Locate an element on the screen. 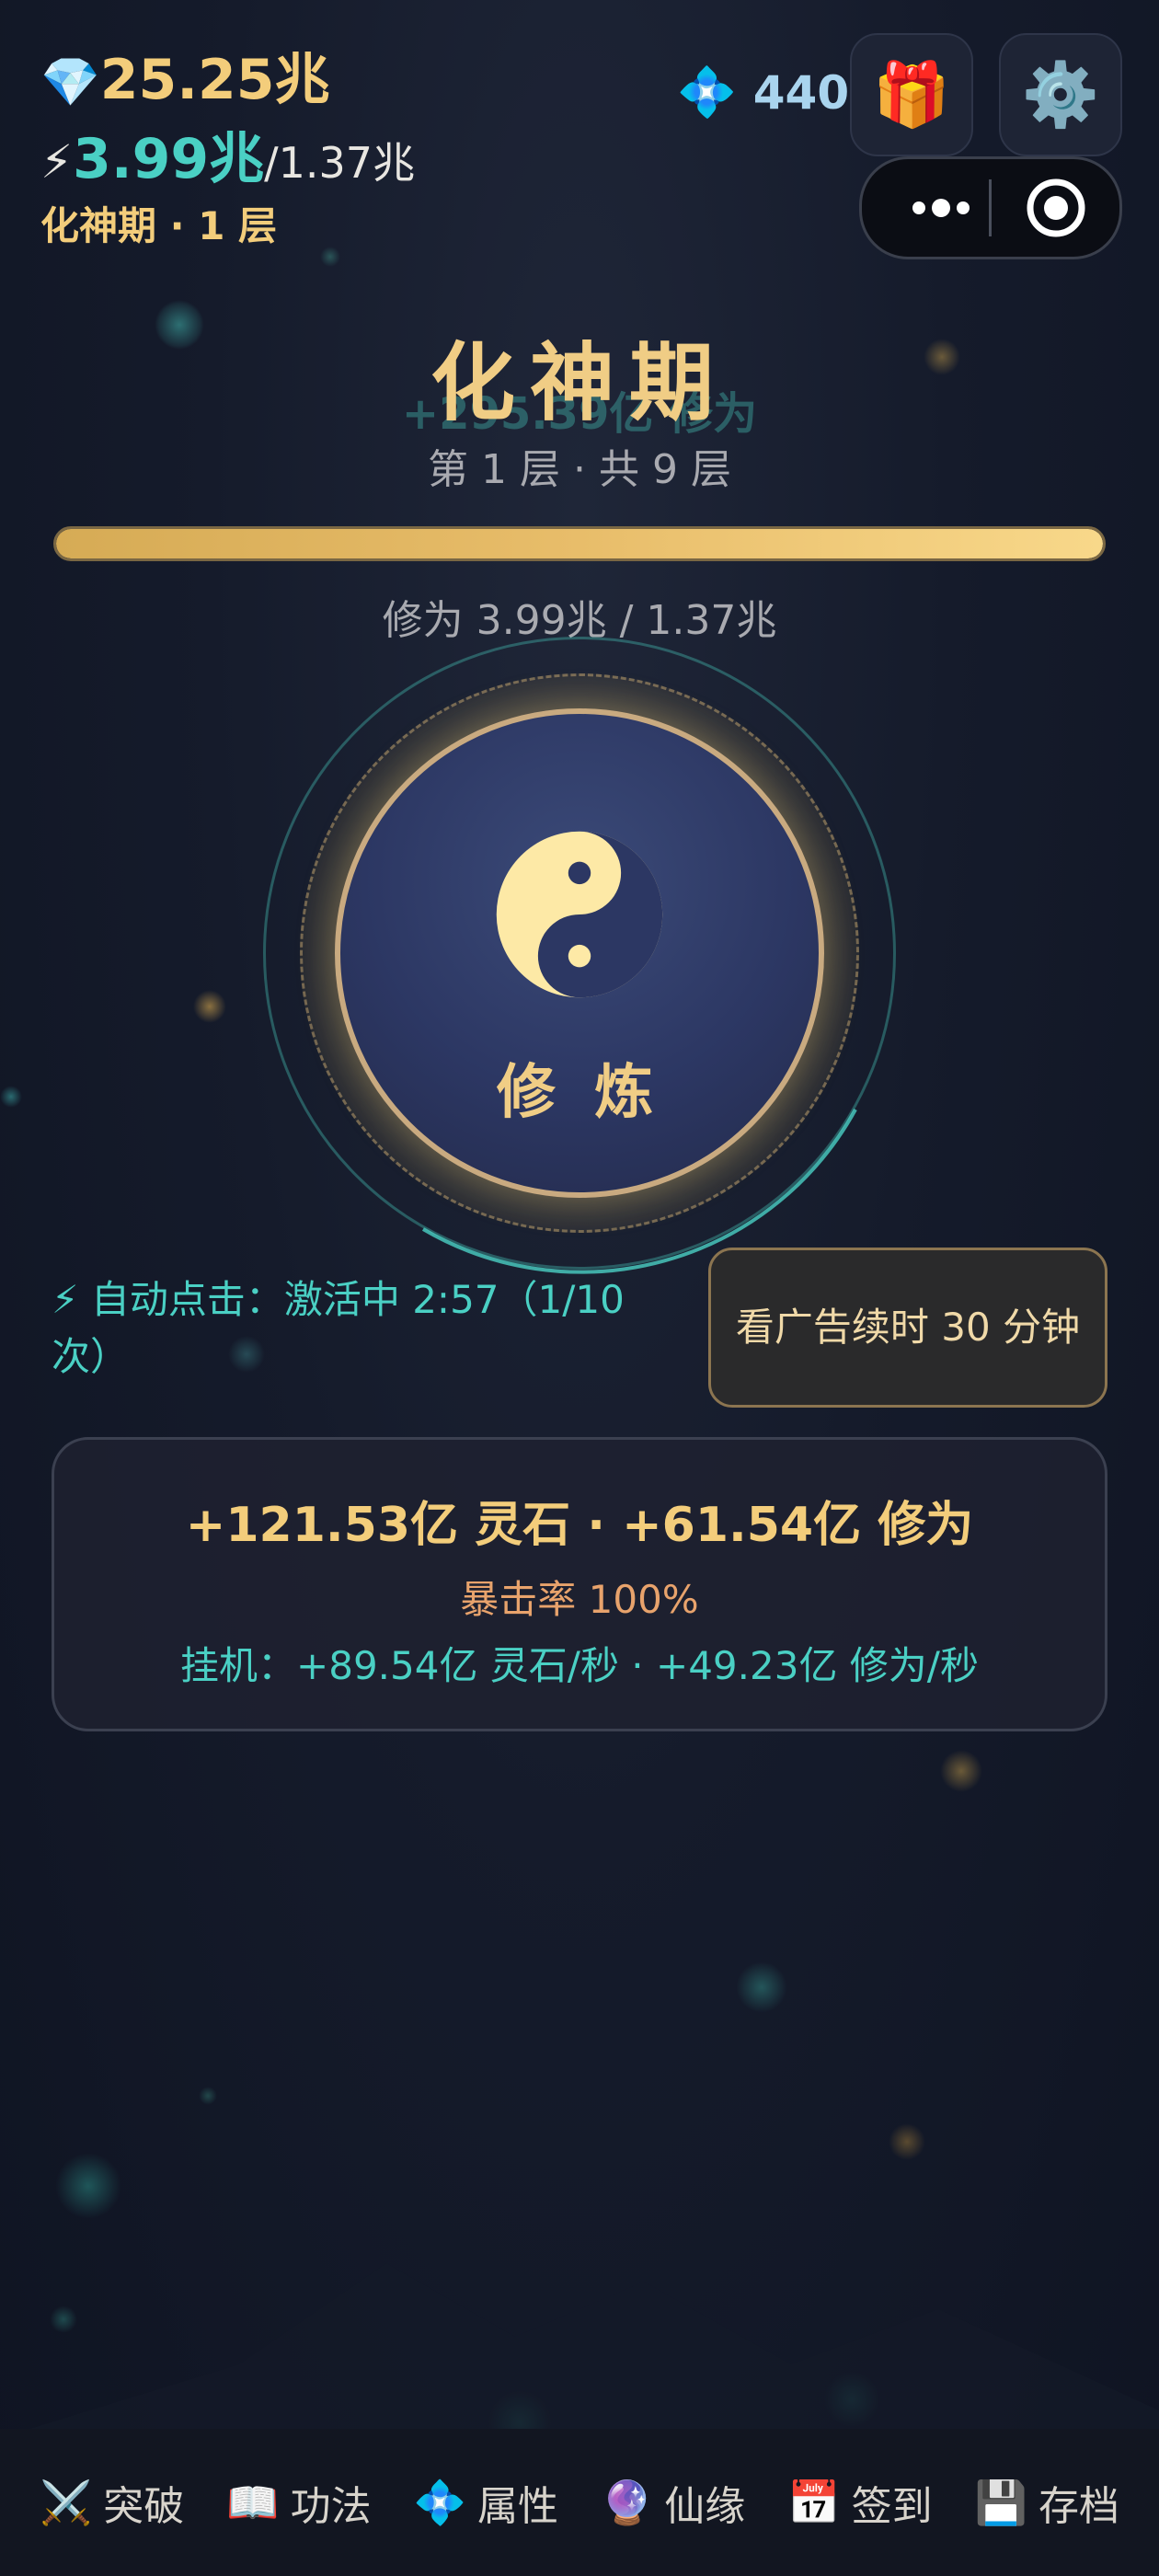 Image resolution: width=1159 pixels, height=2576 pixels. nav-label: 仙缘 is located at coordinates (705, 2506).